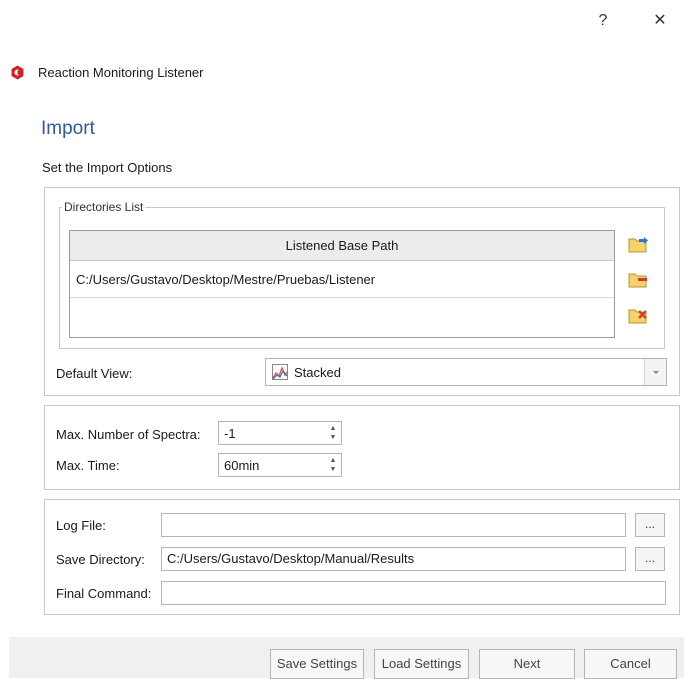  What do you see at coordinates (121, 72) in the screenshot?
I see `app-title: Reaction Monitoring Listener` at bounding box center [121, 72].